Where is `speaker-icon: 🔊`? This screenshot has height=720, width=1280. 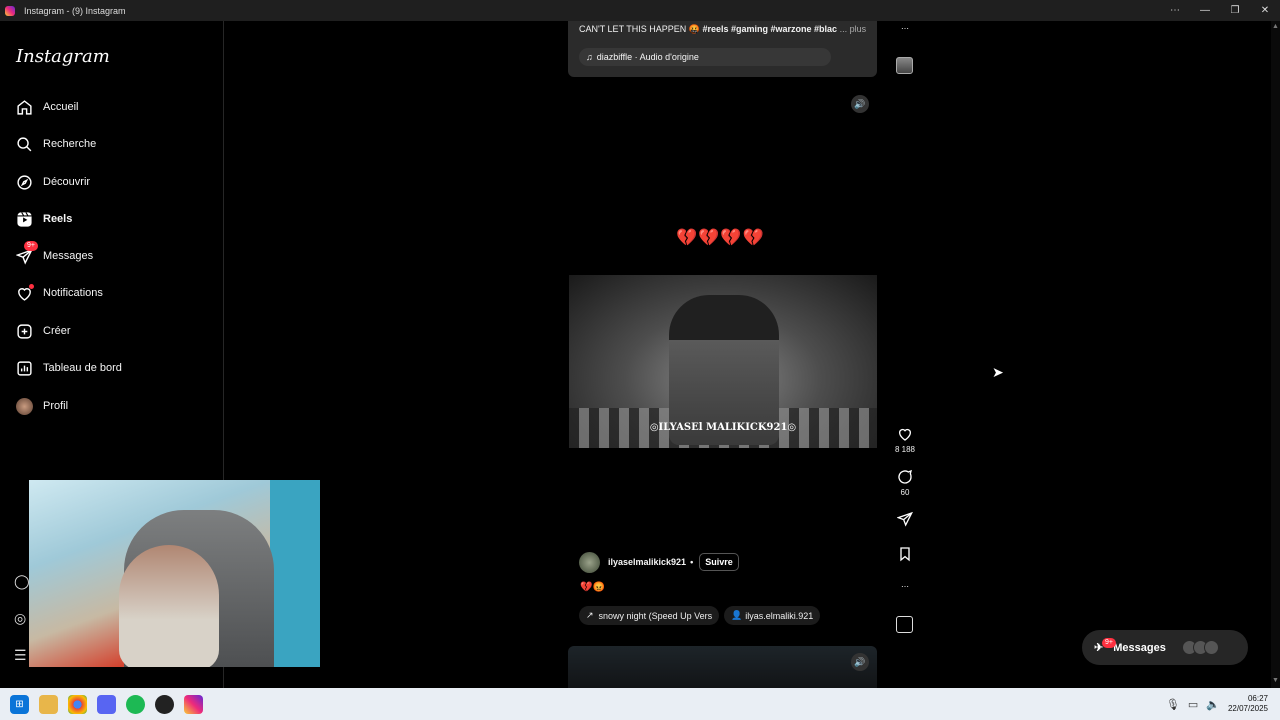 speaker-icon: 🔊 is located at coordinates (860, 661).